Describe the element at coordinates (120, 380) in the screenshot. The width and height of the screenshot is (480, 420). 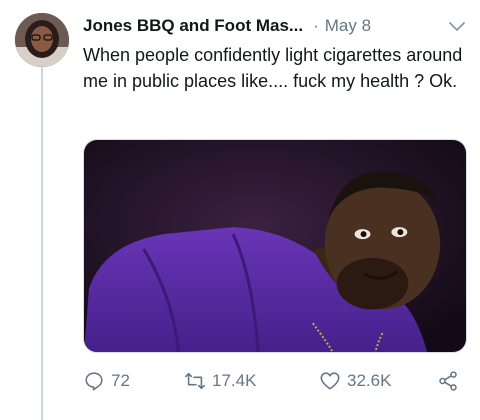
I see `reply-count: 72` at that location.